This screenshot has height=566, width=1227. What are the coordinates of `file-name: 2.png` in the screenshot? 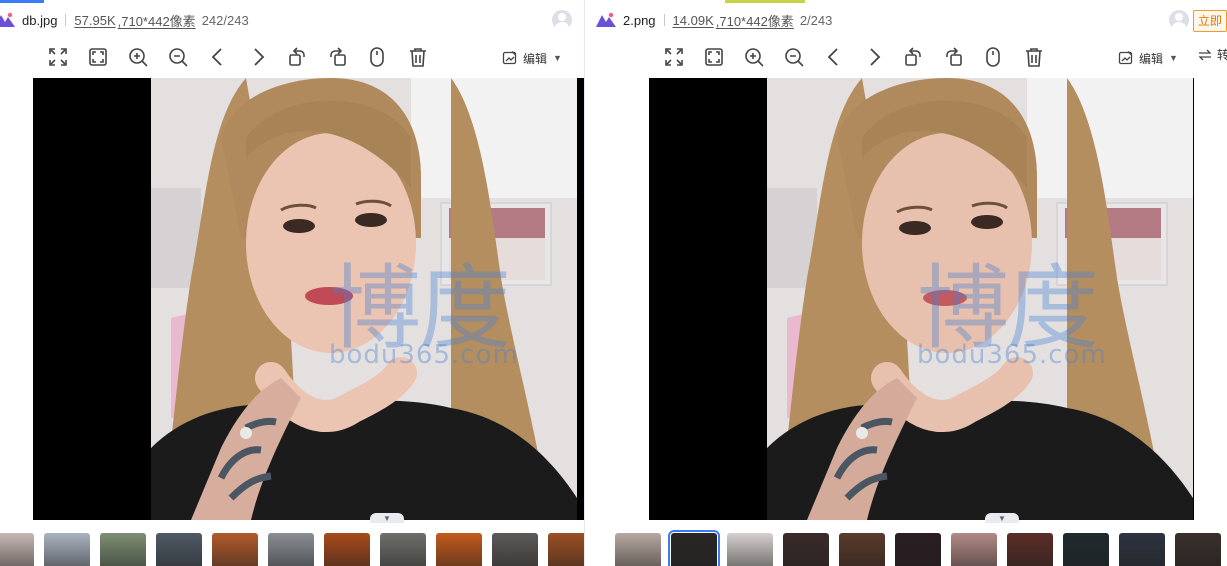 It's located at (639, 20).